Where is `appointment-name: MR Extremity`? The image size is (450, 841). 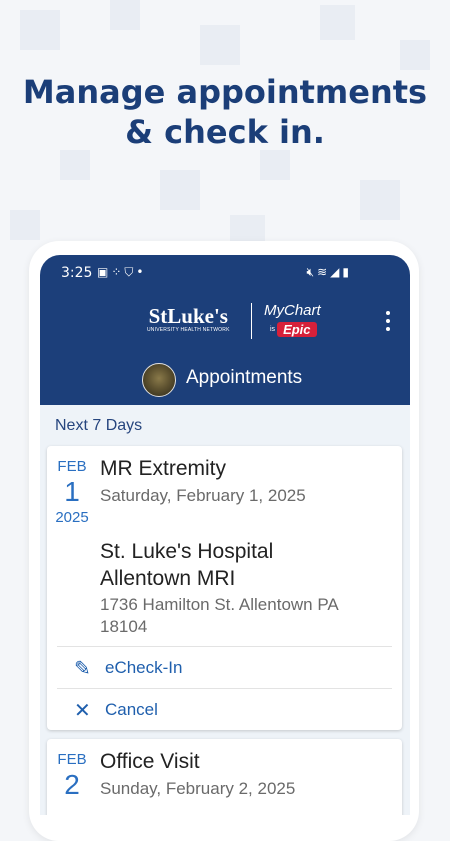 appointment-name: MR Extremity is located at coordinates (163, 468).